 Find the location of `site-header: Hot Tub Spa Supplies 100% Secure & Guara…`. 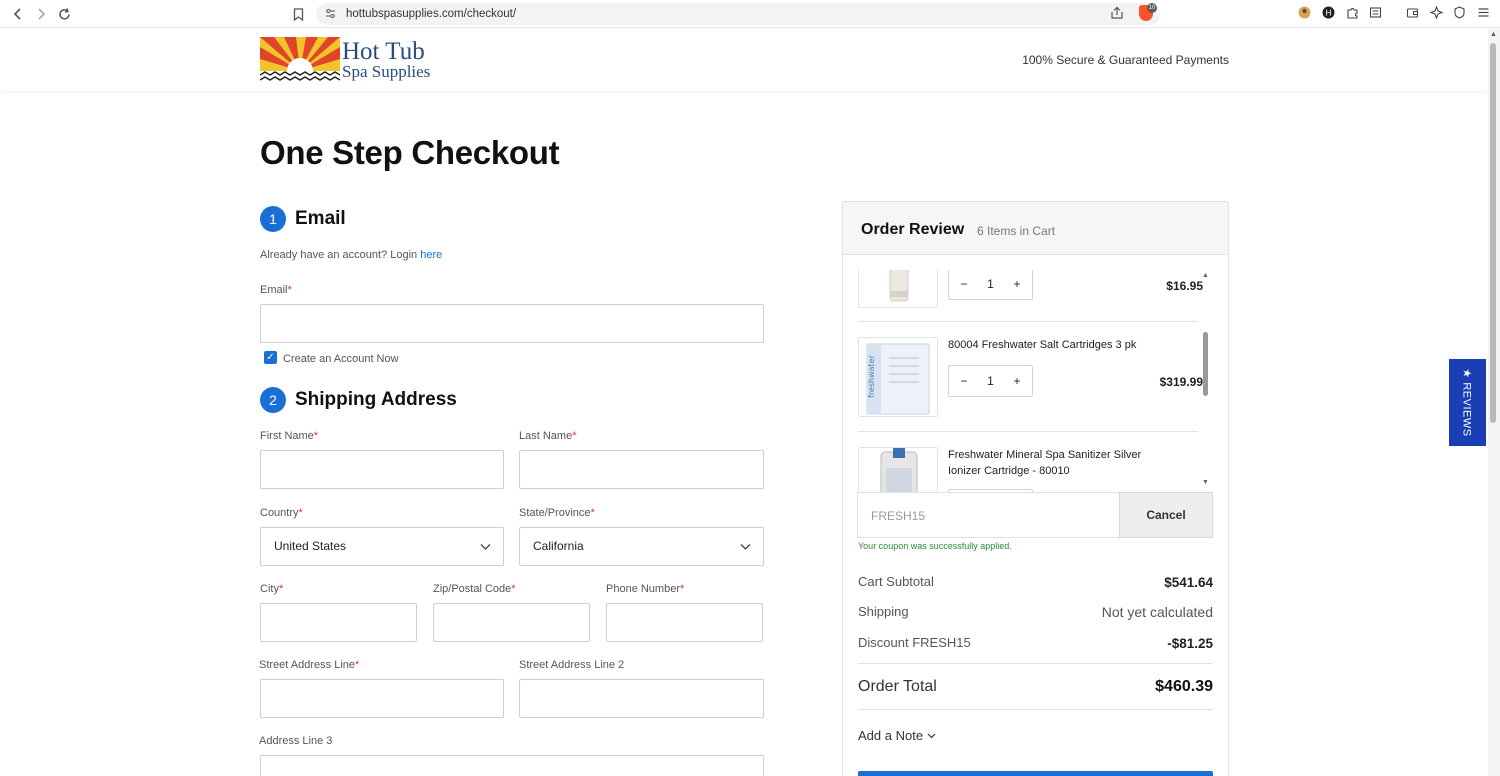

site-header: Hot Tub Spa Supplies 100% Secure & Guara… is located at coordinates (744, 60).